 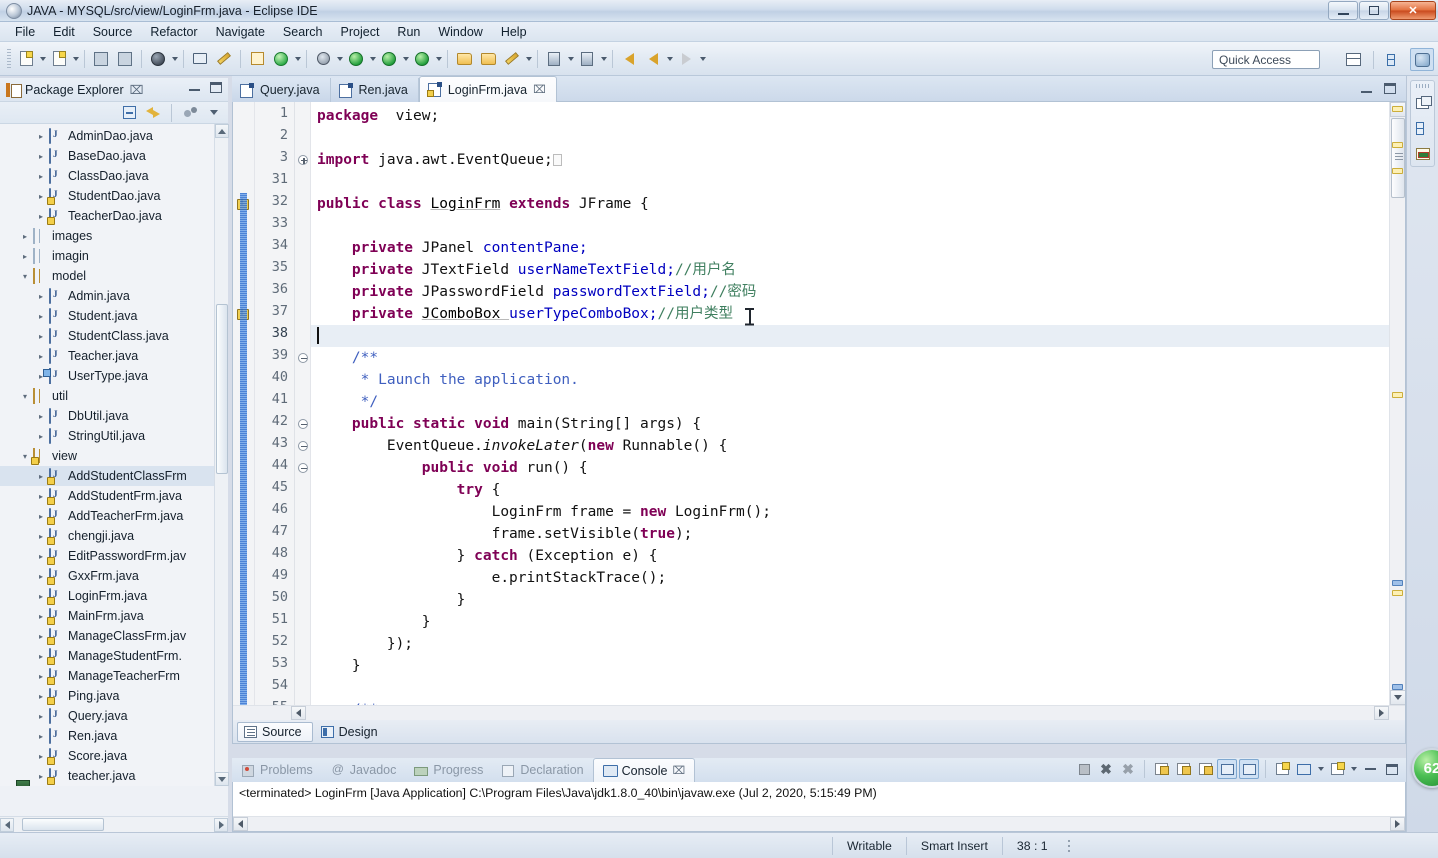 What do you see at coordinates (257, 59) in the screenshot?
I see `new-java-project-icon` at bounding box center [257, 59].